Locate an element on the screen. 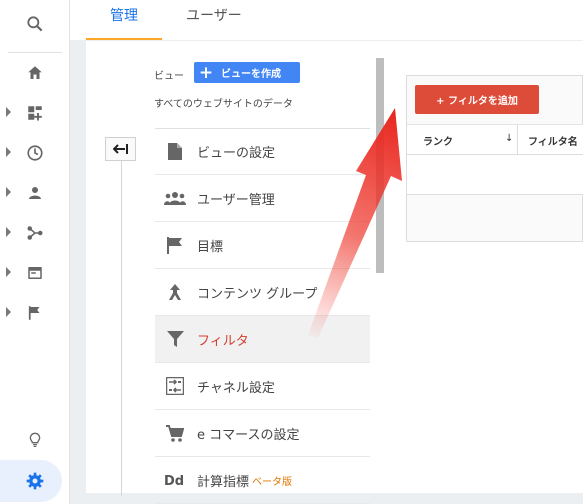  back-arrow-icon is located at coordinates (120, 149).